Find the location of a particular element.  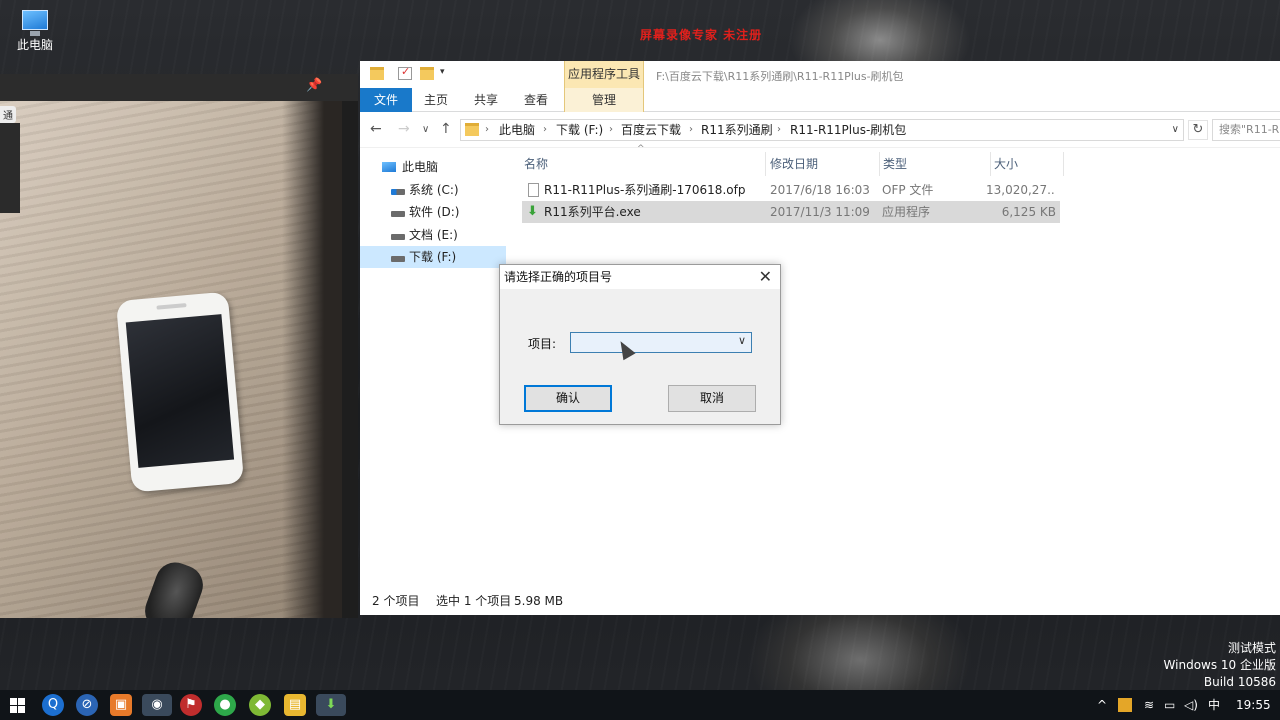

refresh-icon: ↻ is located at coordinates (1198, 130).